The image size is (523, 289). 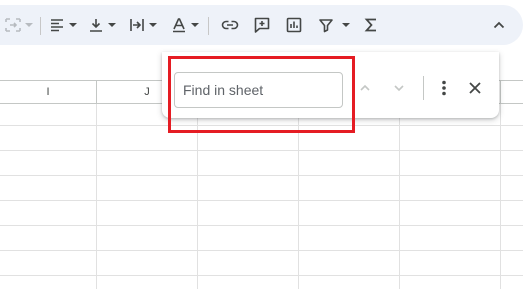 I want to click on previous-match-button, so click(x=365, y=90).